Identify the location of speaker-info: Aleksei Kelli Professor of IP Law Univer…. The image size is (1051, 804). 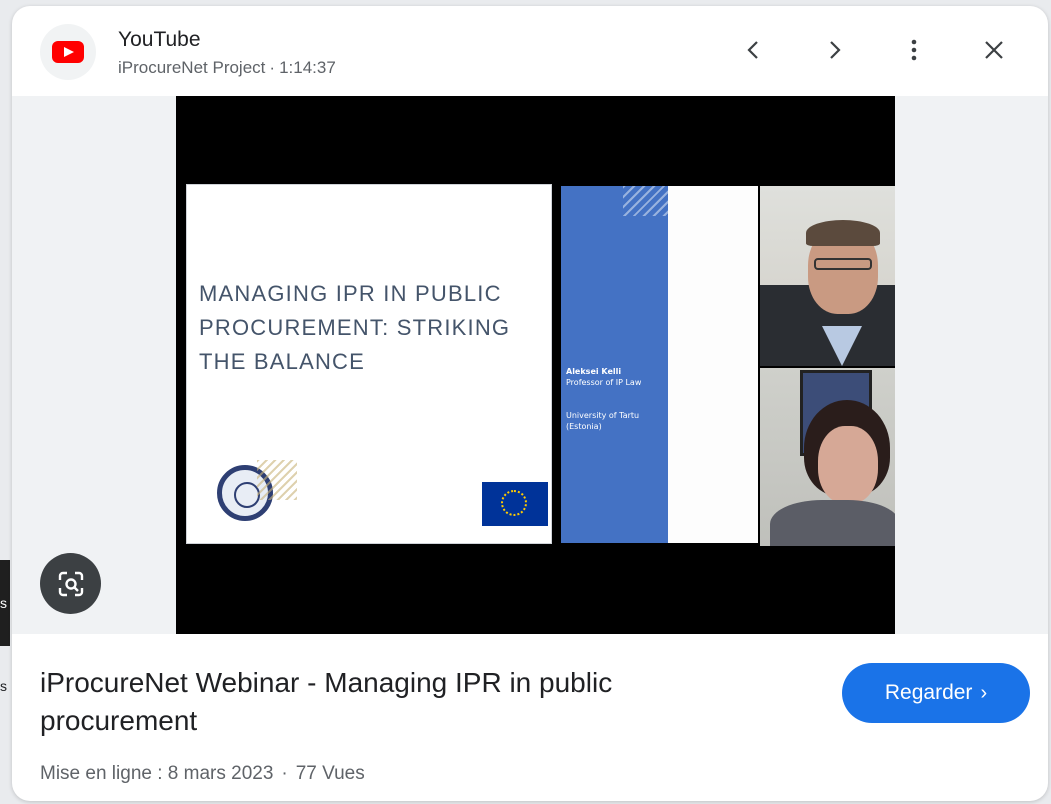
(615, 399).